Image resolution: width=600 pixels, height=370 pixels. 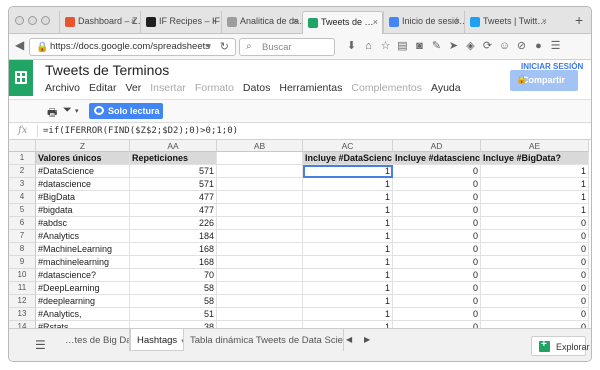 What do you see at coordinates (126, 111) in the screenshot?
I see `readonly-badge: Solo lectura` at bounding box center [126, 111].